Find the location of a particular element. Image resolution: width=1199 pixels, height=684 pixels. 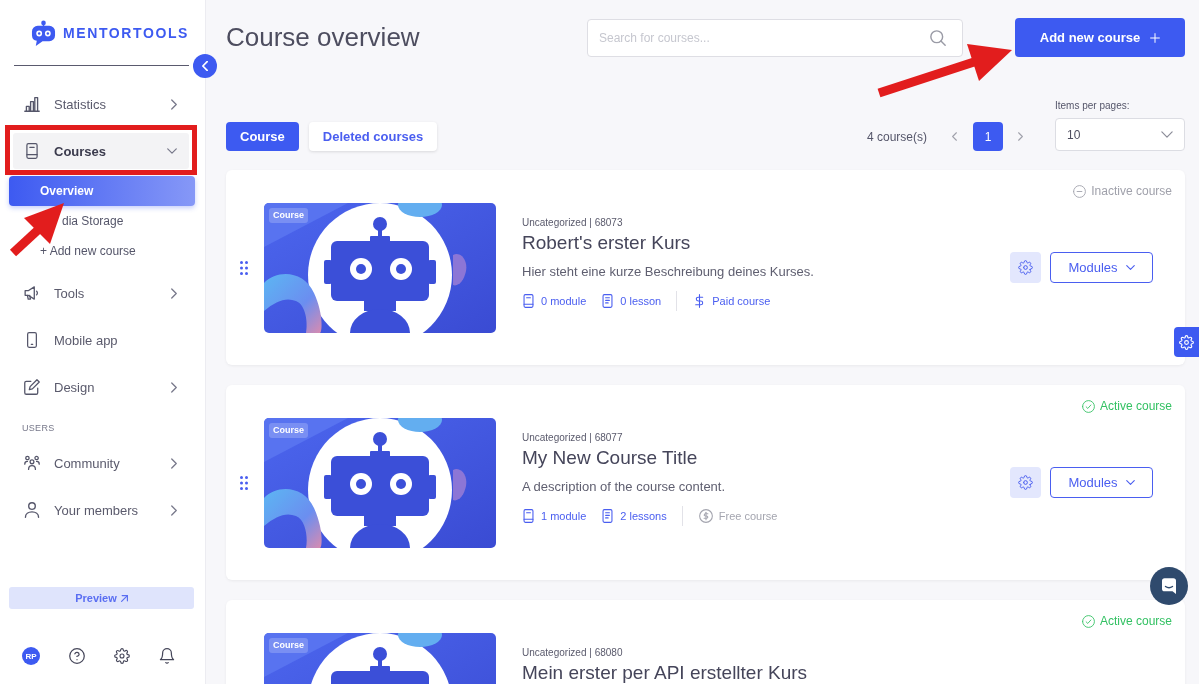

logo-text: MENTORTOOLS is located at coordinates (126, 33).